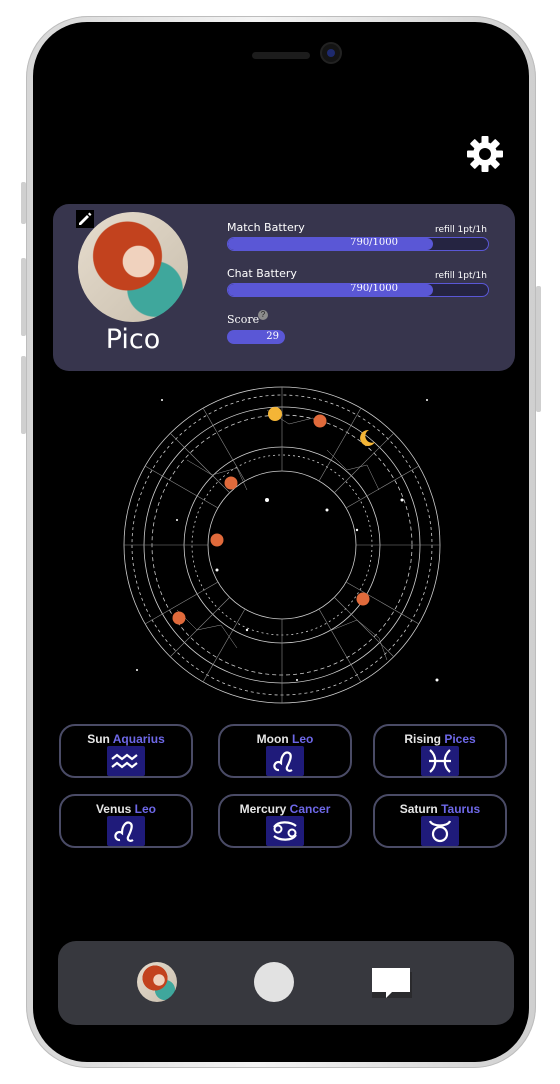 This screenshot has width=560, height=1084. I want to click on chat-battery-bar: 790/1000, so click(358, 290).